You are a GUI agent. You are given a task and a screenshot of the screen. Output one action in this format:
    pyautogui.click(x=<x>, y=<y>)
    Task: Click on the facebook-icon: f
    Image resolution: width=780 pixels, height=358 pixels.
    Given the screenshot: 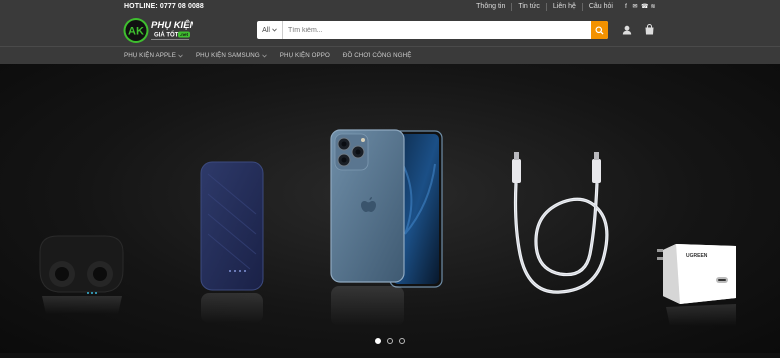 What is the action you would take?
    pyautogui.click(x=626, y=7)
    